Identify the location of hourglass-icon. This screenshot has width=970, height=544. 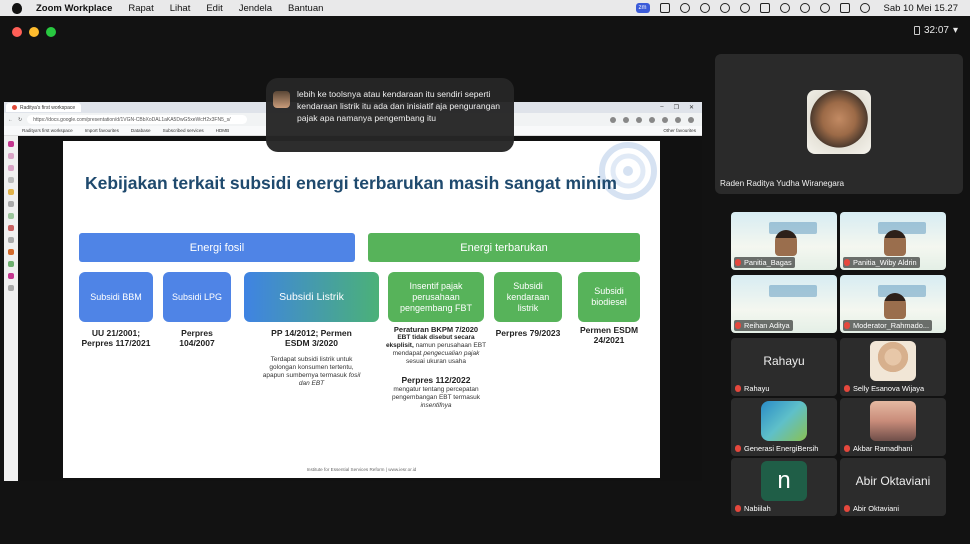
(916, 30).